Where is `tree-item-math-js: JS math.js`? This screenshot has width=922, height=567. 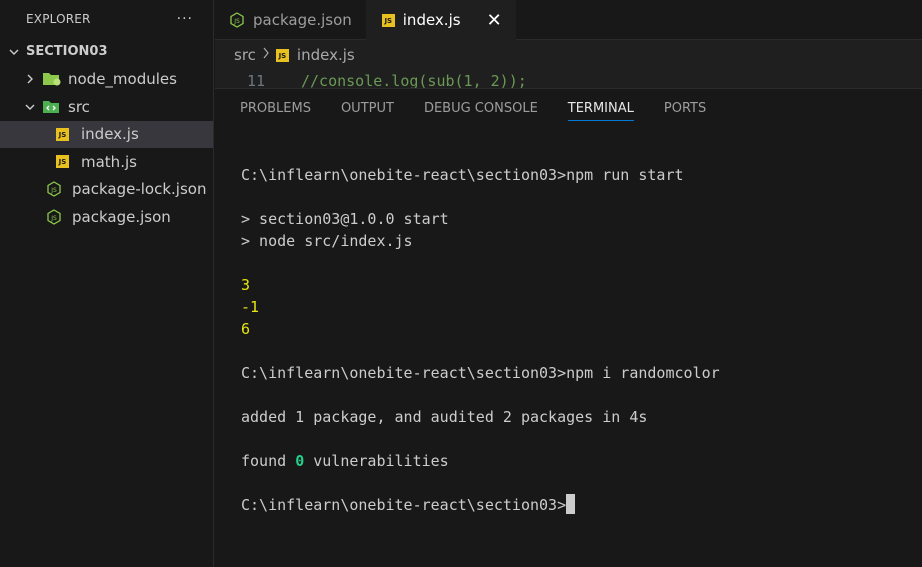
tree-item-math-js: JS math.js is located at coordinates (106, 162).